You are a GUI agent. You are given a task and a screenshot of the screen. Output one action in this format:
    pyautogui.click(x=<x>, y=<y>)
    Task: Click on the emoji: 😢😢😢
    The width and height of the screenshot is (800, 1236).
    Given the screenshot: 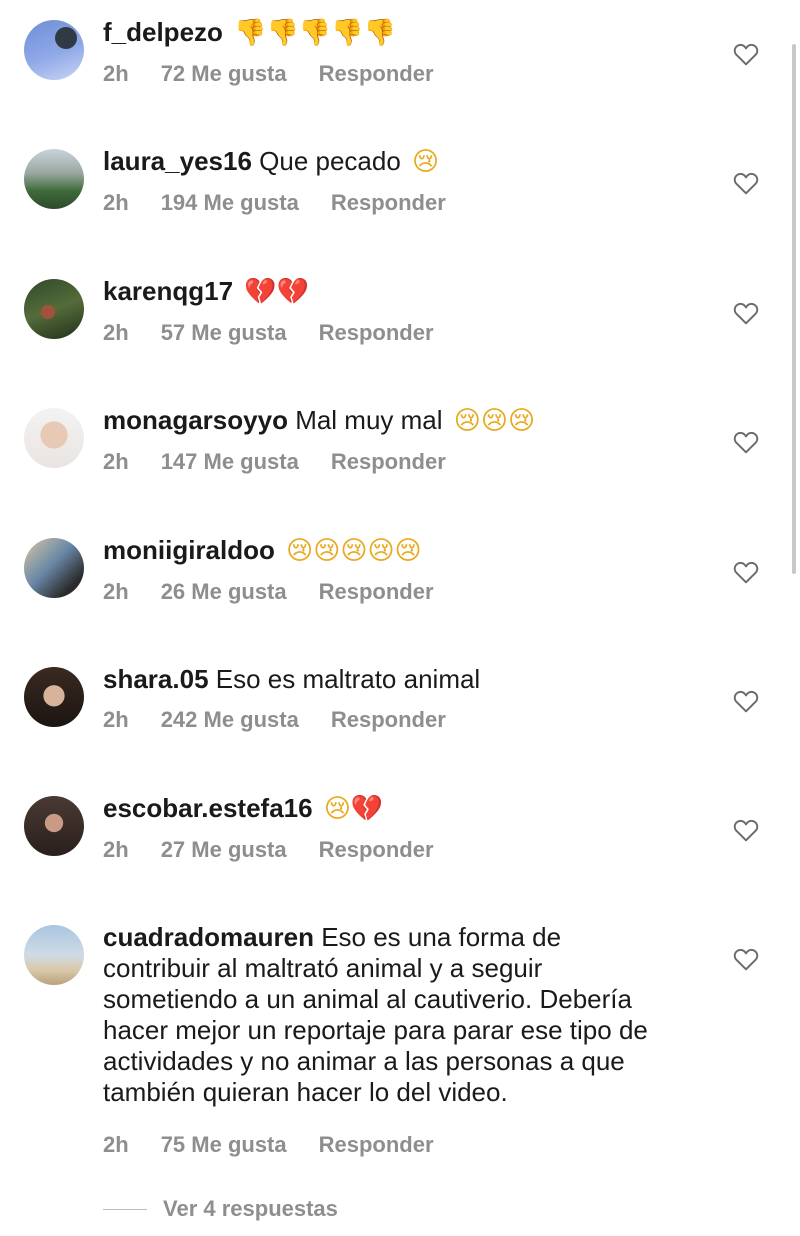 What is the action you would take?
    pyautogui.click(x=494, y=421)
    